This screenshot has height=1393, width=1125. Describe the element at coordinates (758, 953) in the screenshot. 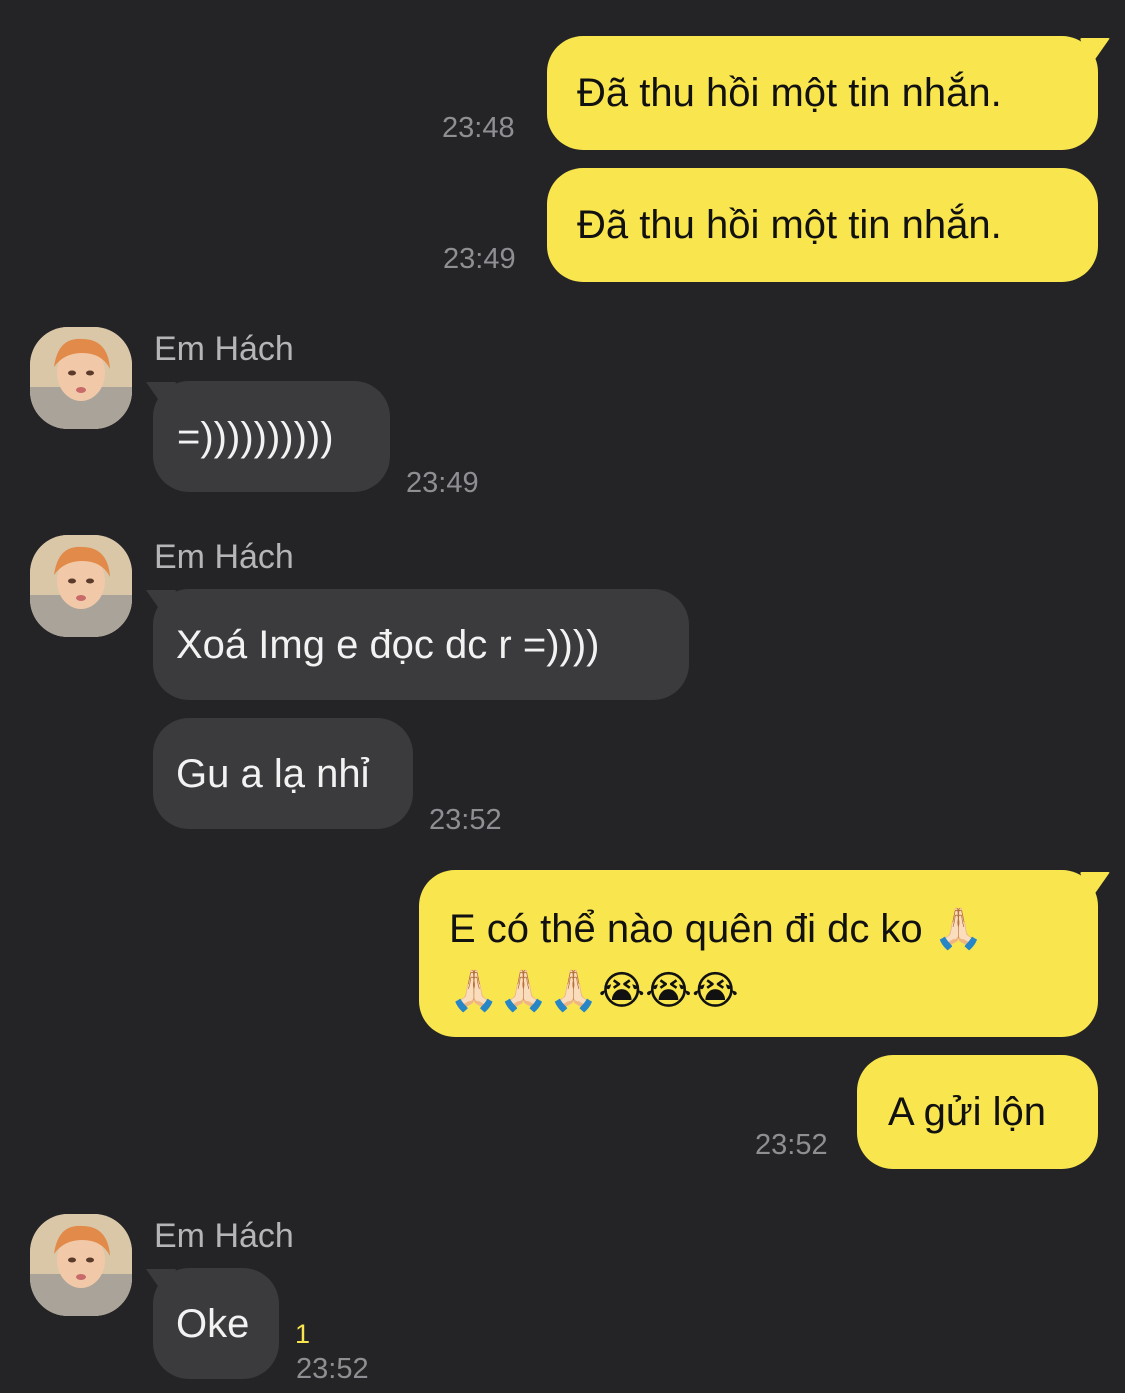

I see `message-bubble: E có thể nào quên đi dc ko 🙏🏻 🙏🏻🙏🏻🙏🏻😭😭😭` at that location.